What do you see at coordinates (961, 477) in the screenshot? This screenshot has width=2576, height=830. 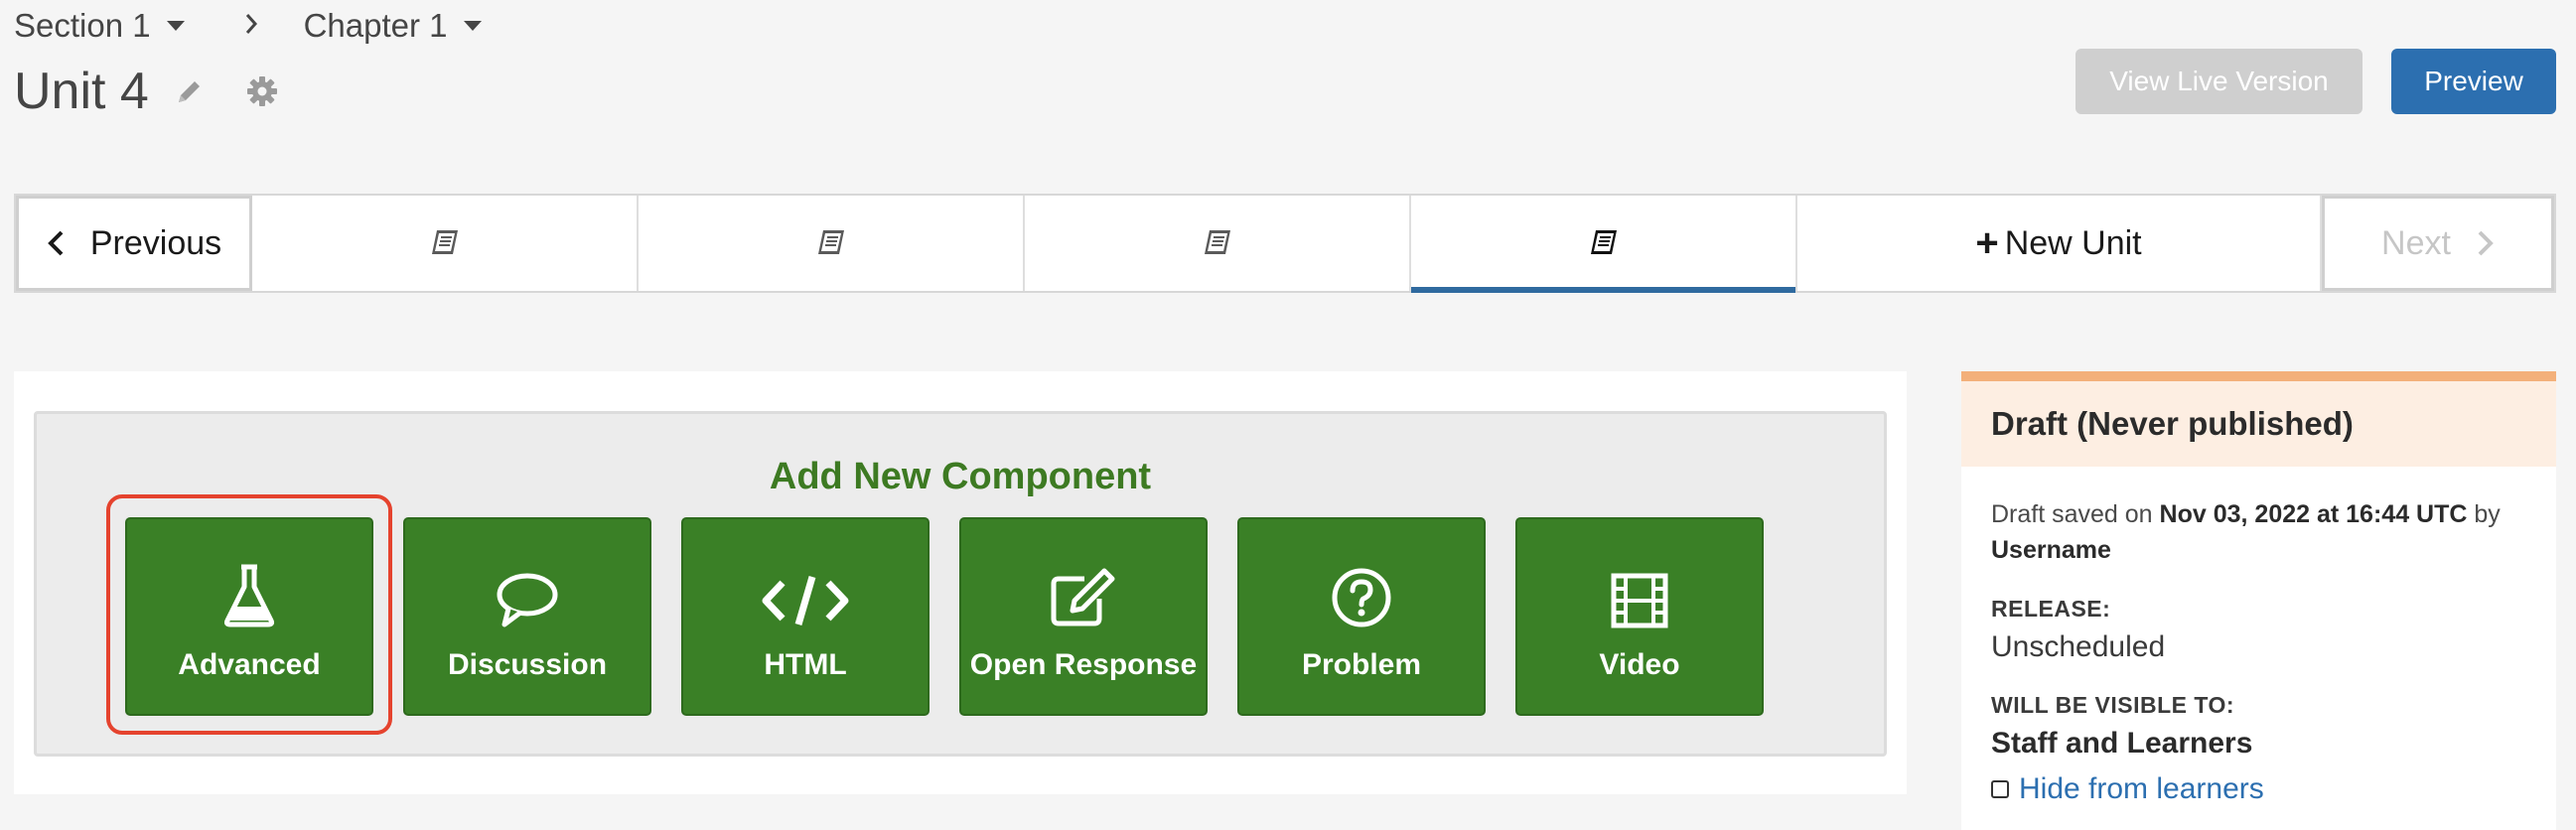 I see `add-component-title: Add New Component` at bounding box center [961, 477].